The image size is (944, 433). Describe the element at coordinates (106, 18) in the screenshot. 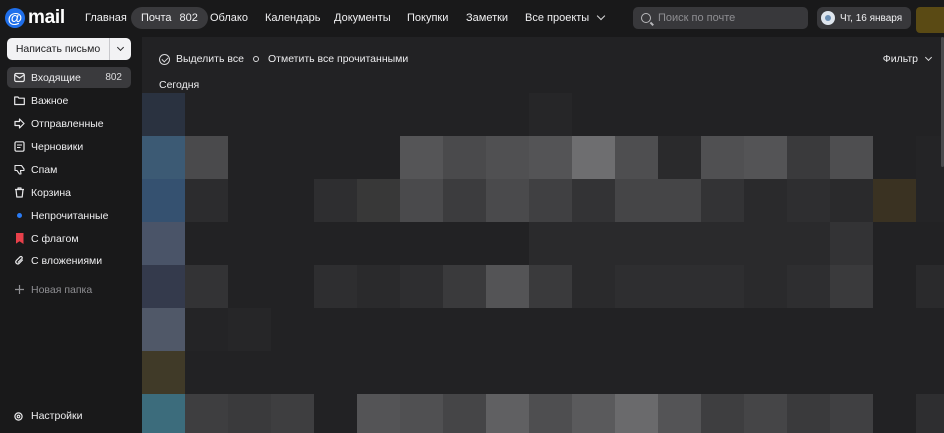

I see `nav-home: Главная` at that location.